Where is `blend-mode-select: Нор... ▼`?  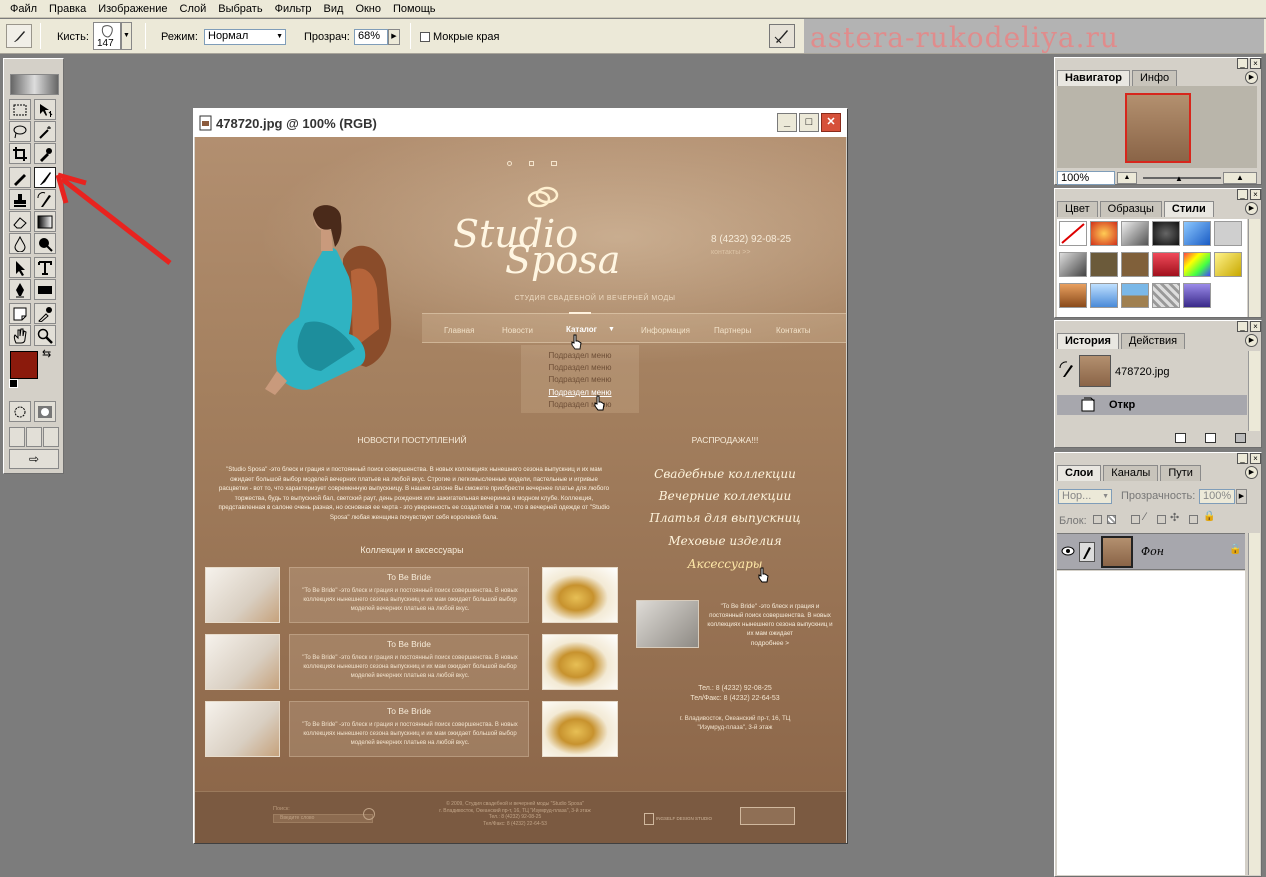
blend-mode-select: Нор... ▼ is located at coordinates (1085, 496).